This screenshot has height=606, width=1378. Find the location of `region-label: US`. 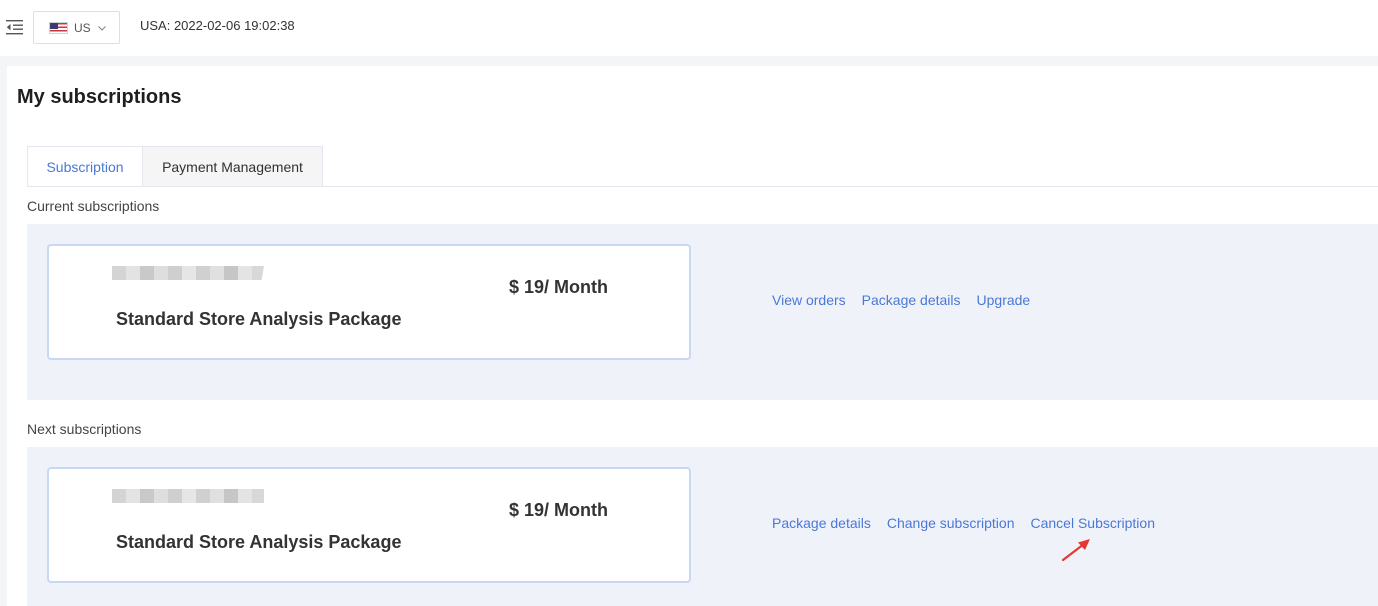

region-label: US is located at coordinates (82, 27).